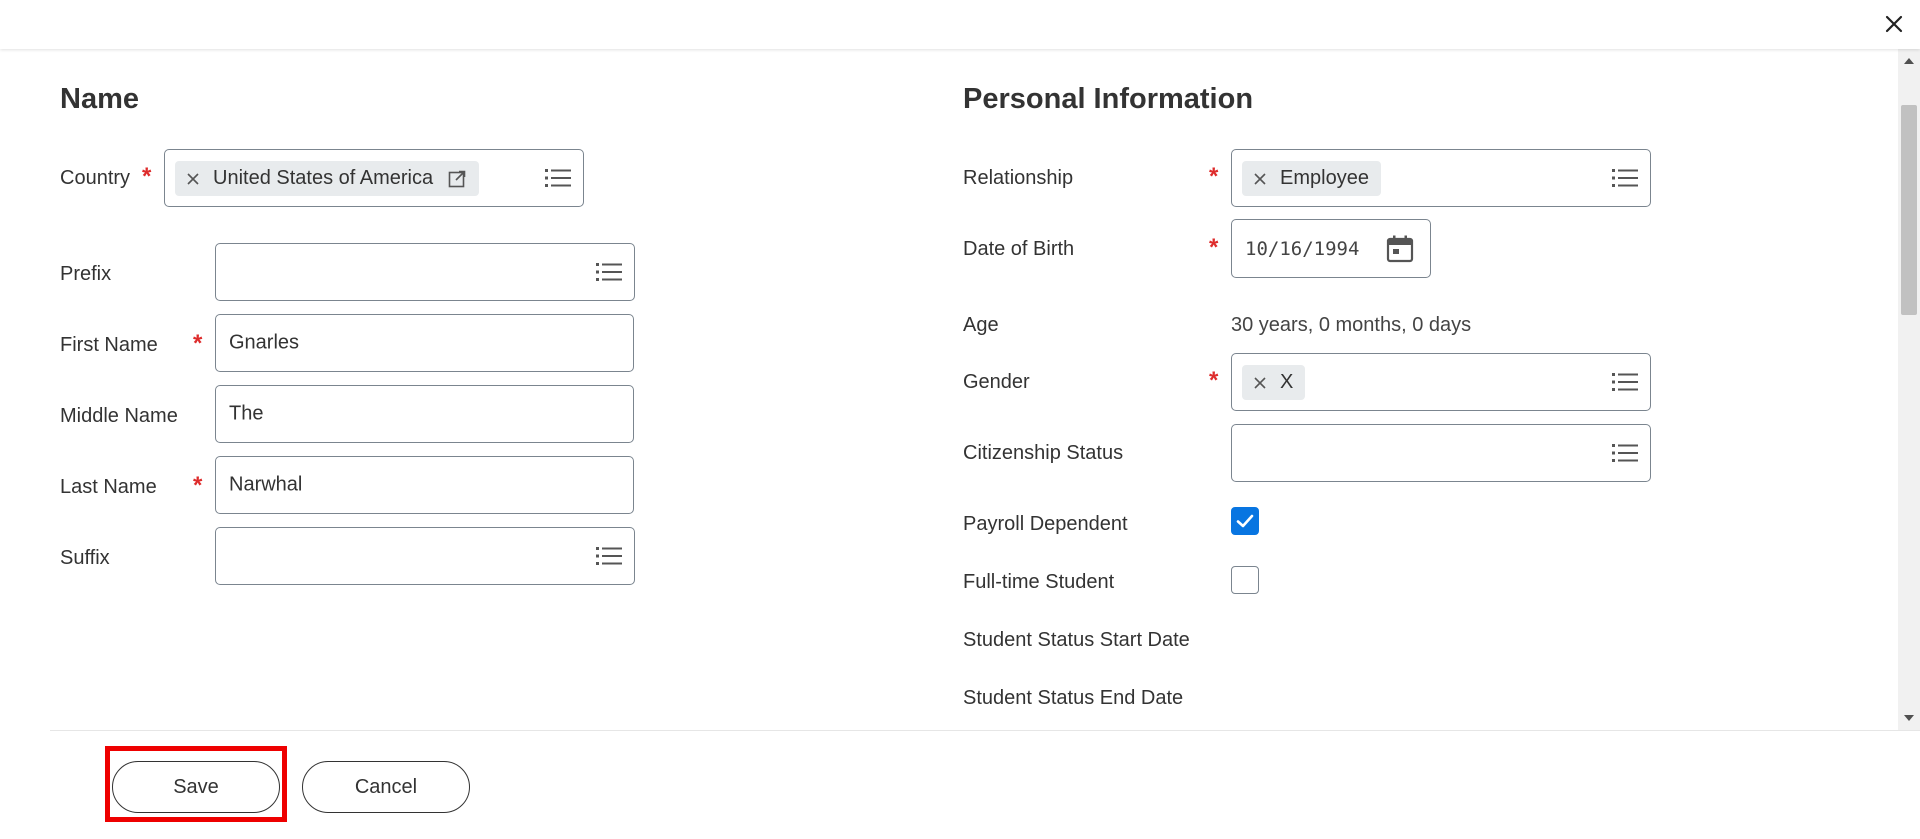  Describe the element at coordinates (246, 413) in the screenshot. I see `middle-name-value: The` at that location.